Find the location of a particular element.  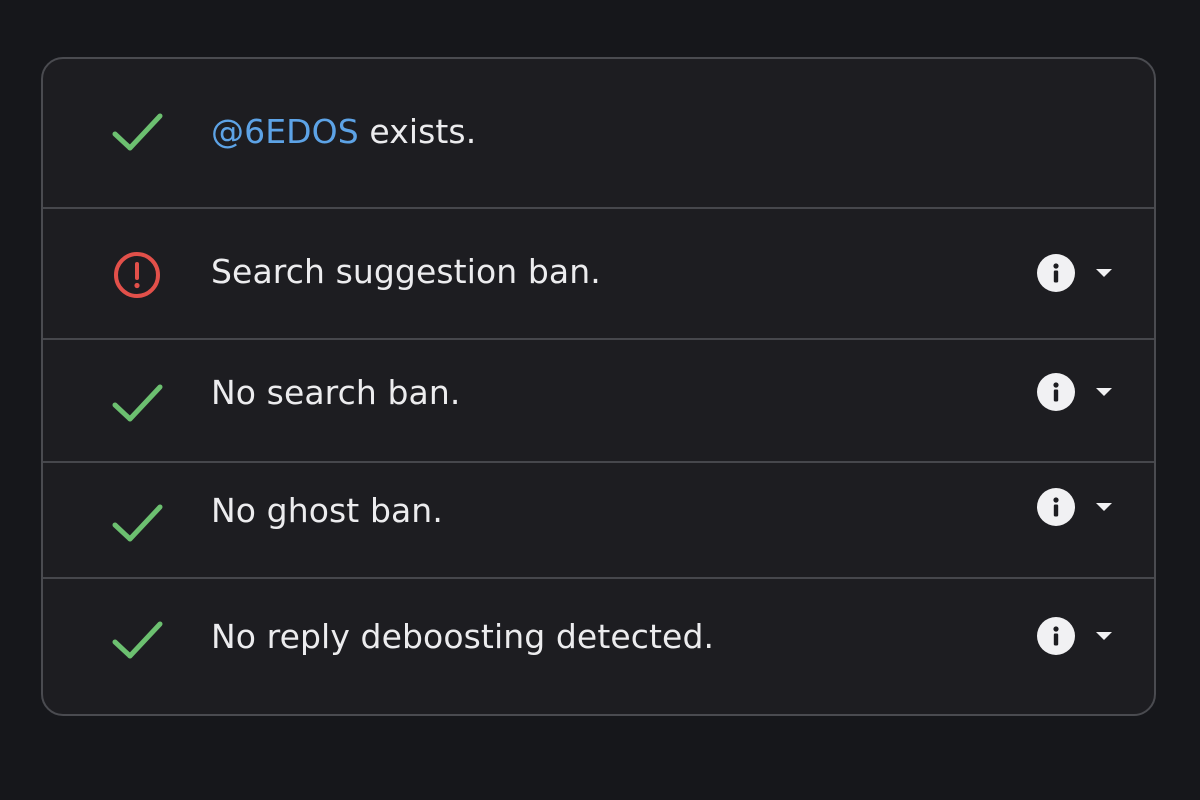

alert-circle-icon is located at coordinates (138, 275).